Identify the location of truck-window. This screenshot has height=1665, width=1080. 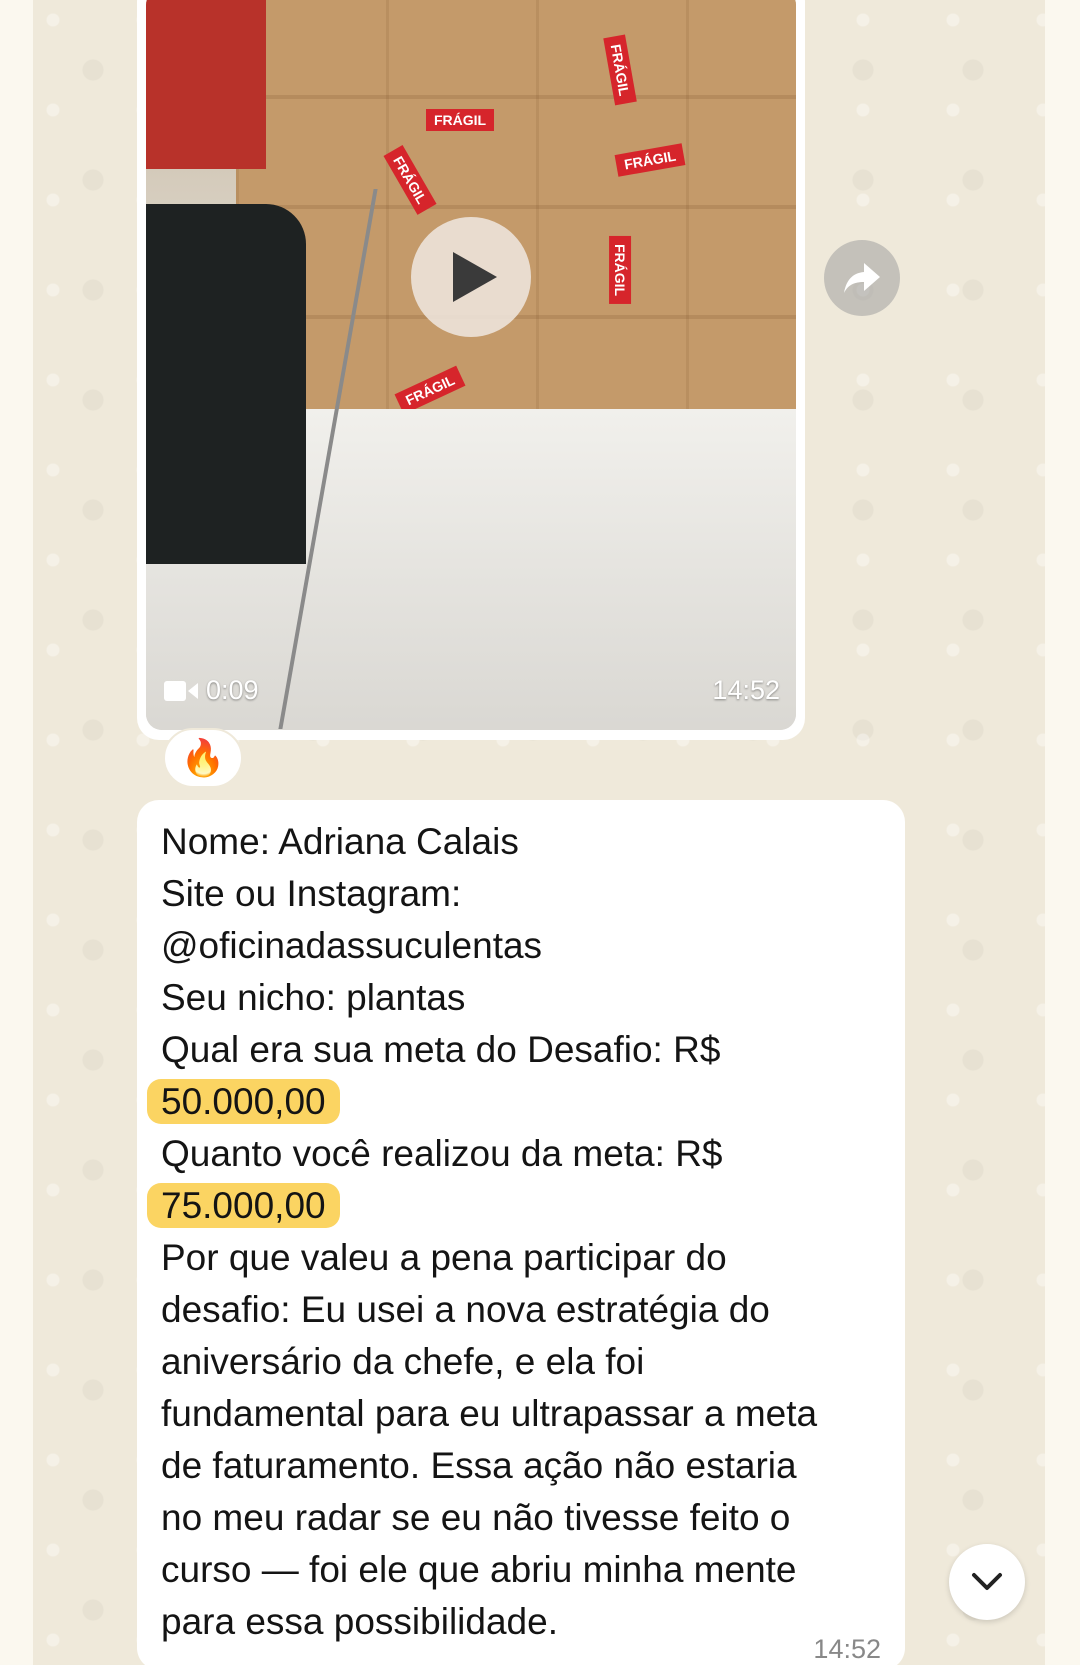
(226, 384).